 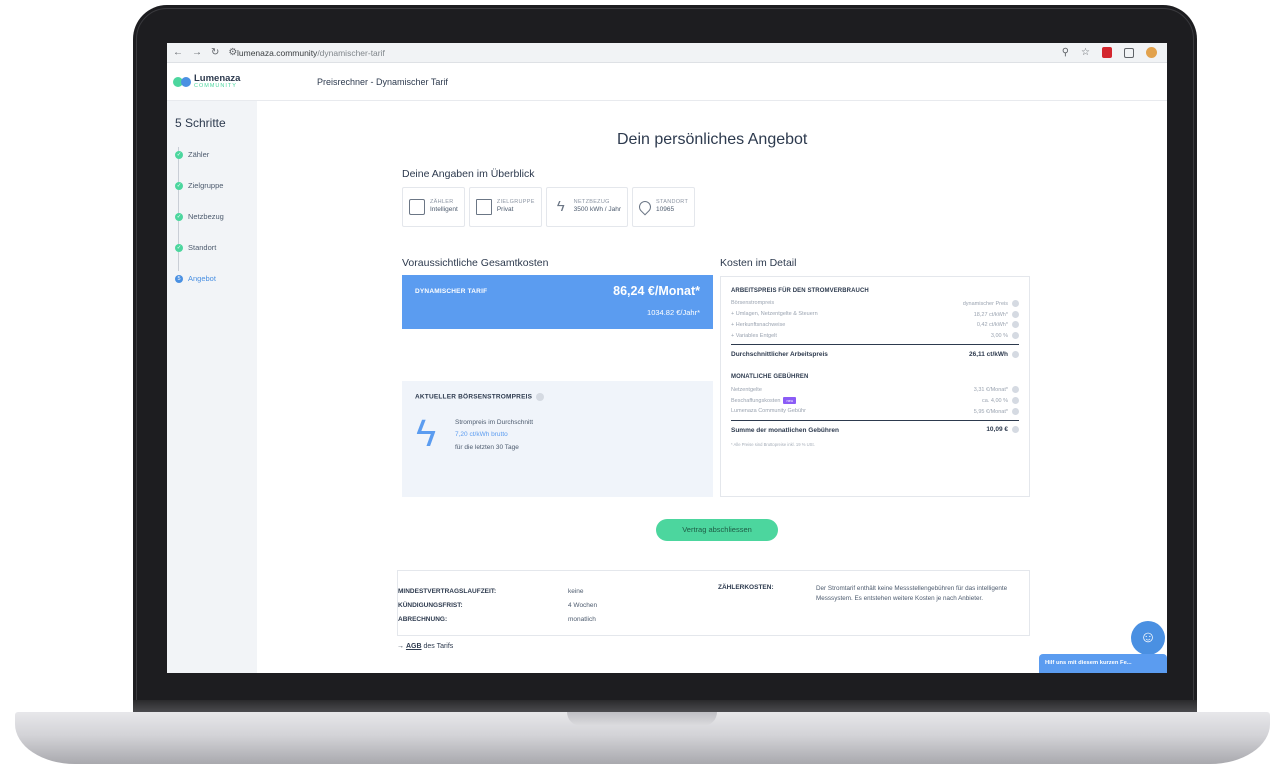 I want to click on detail-label: + Variables Entgelt, so click(x=754, y=335).